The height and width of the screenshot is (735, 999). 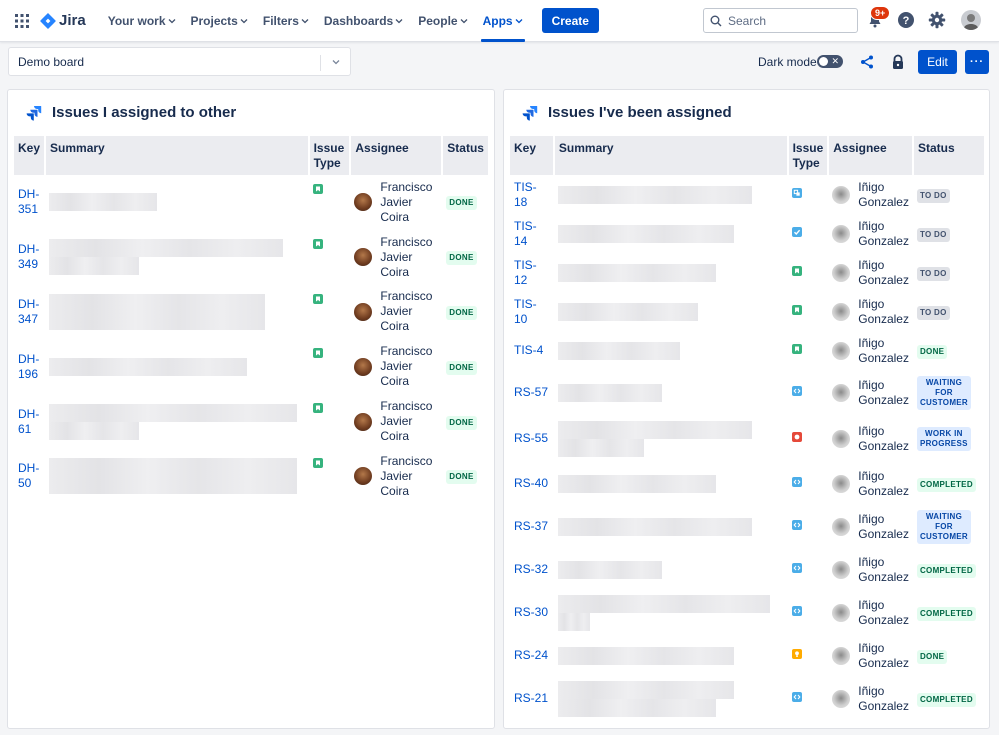 I want to click on nav-dashboards: Dashboards, so click(x=363, y=21).